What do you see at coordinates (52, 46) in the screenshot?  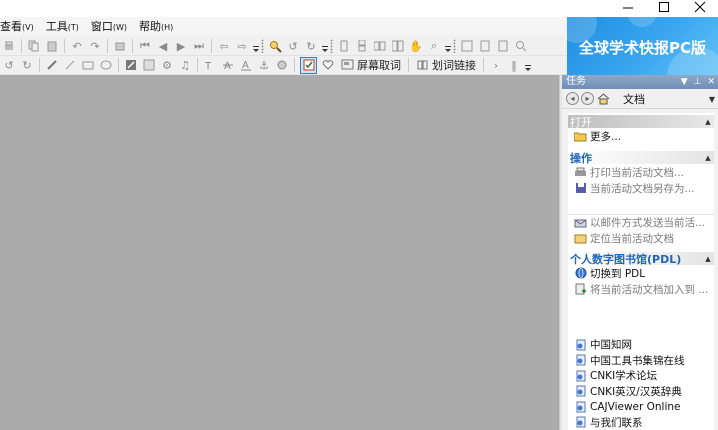 I see `paste-icon` at bounding box center [52, 46].